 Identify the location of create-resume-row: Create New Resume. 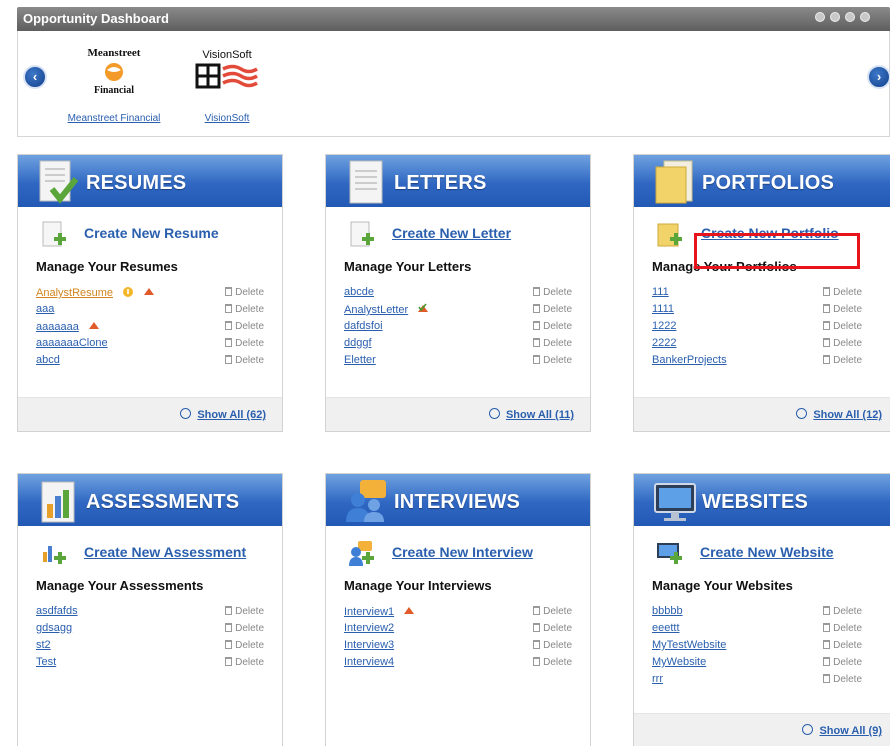
(150, 239).